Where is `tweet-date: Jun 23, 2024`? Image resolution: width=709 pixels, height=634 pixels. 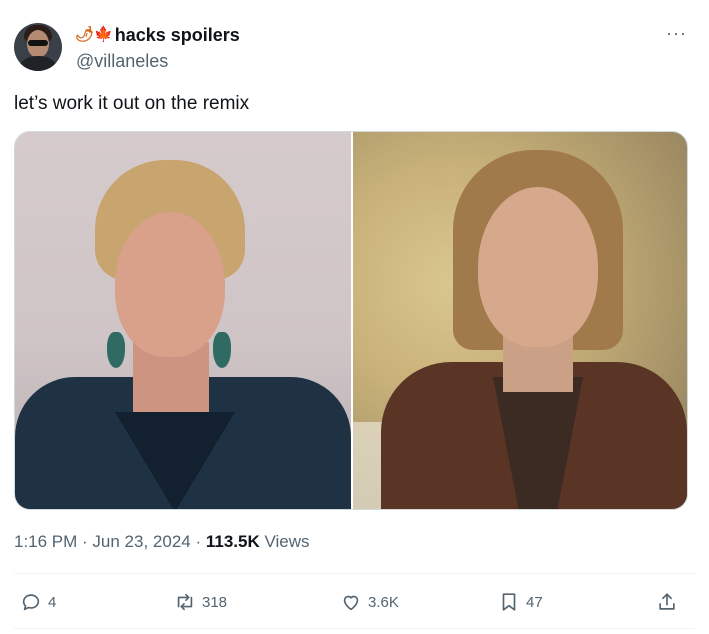
tweet-date: Jun 23, 2024 is located at coordinates (141, 541).